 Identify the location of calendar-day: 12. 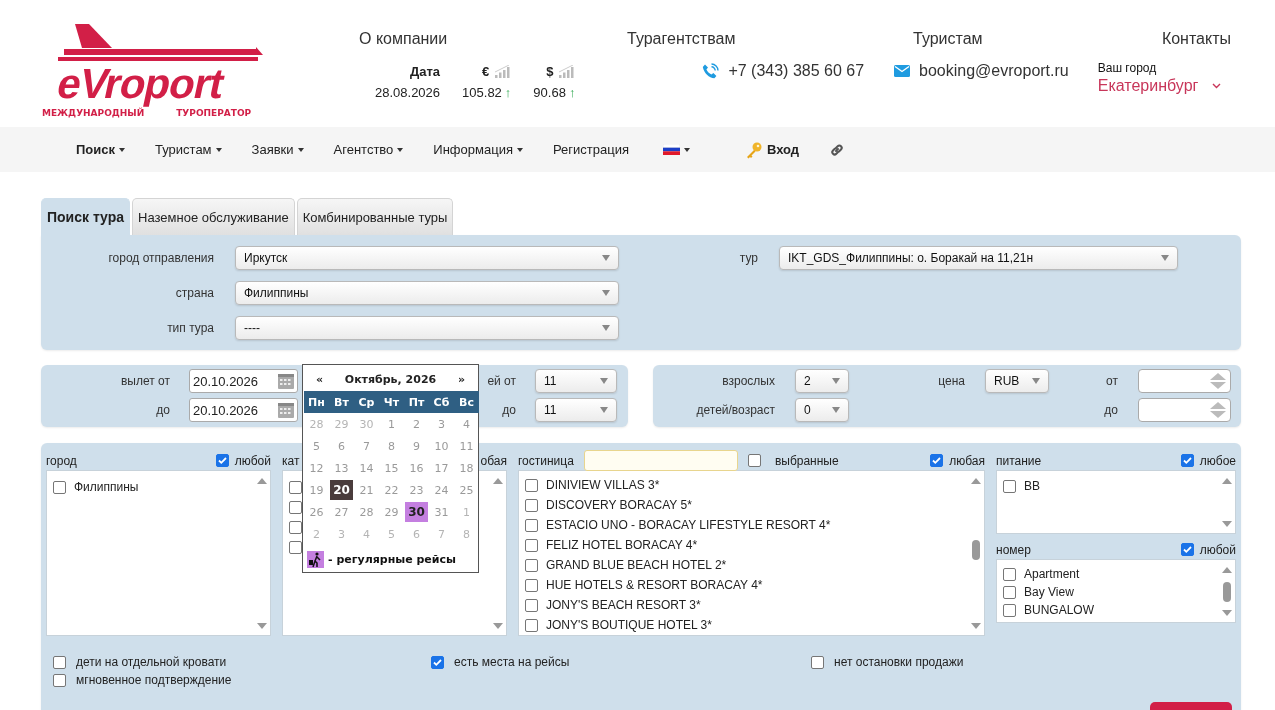
(316, 468).